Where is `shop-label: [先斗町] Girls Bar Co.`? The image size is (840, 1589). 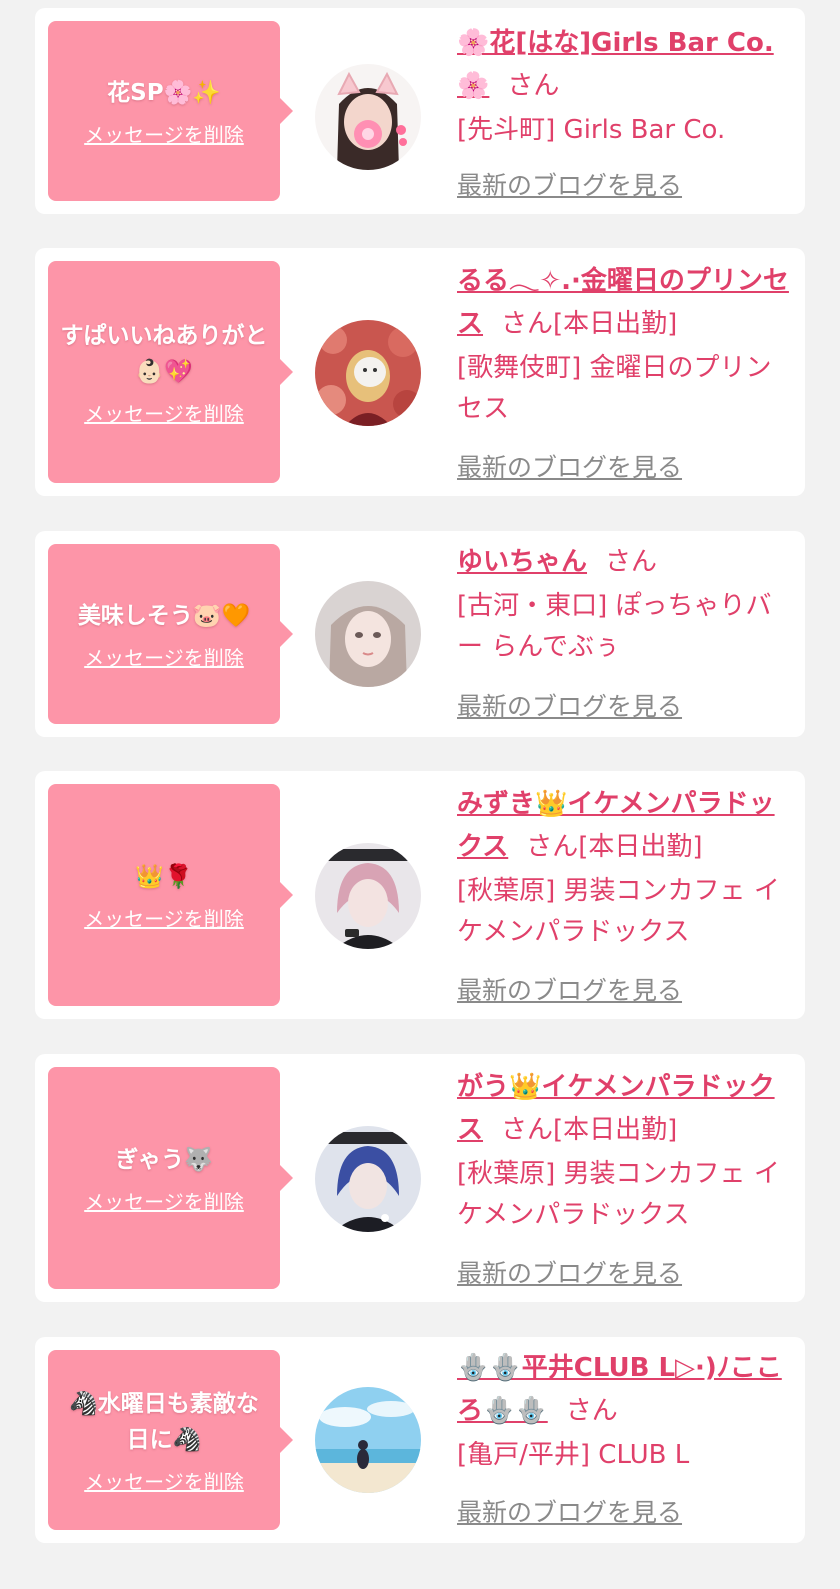
shop-label: [先斗町] Girls Bar Co. is located at coordinates (591, 130).